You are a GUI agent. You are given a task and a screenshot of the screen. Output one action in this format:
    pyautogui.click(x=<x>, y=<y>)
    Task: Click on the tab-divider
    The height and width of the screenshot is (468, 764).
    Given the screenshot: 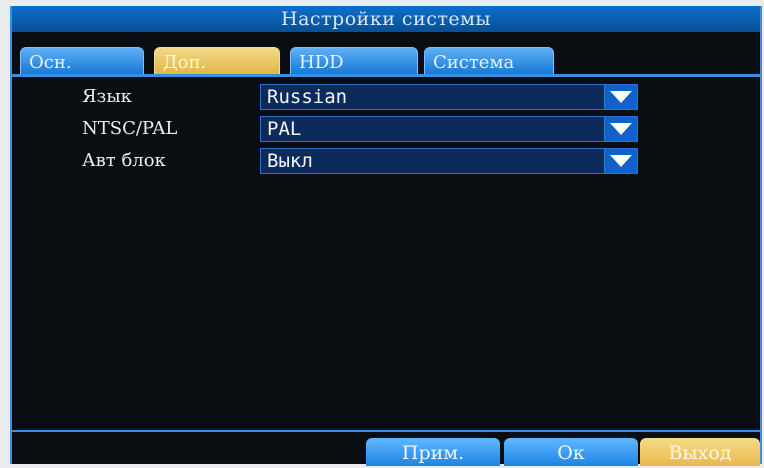 What is the action you would take?
    pyautogui.click(x=386, y=75)
    